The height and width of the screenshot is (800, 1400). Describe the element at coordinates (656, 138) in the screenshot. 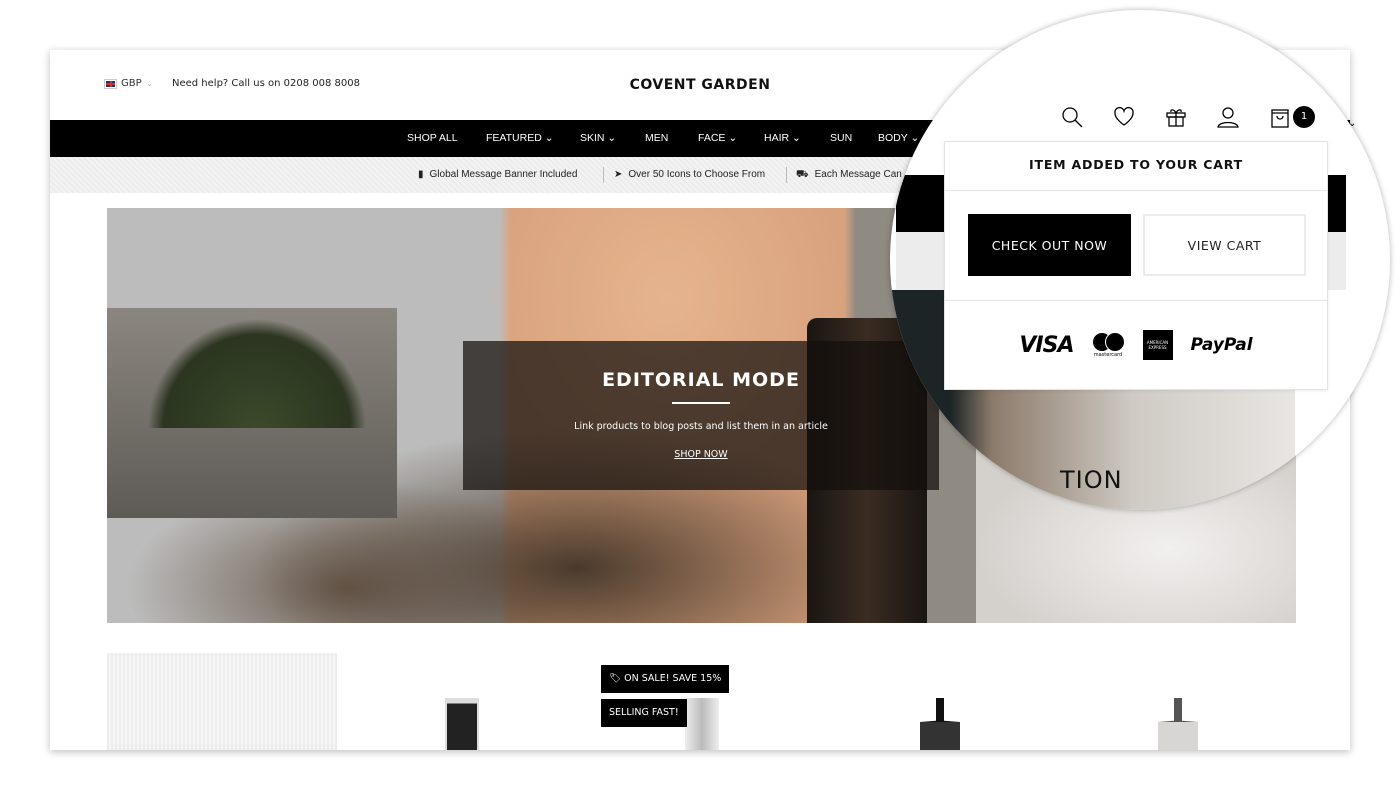

I see `nav-men: MEN` at that location.